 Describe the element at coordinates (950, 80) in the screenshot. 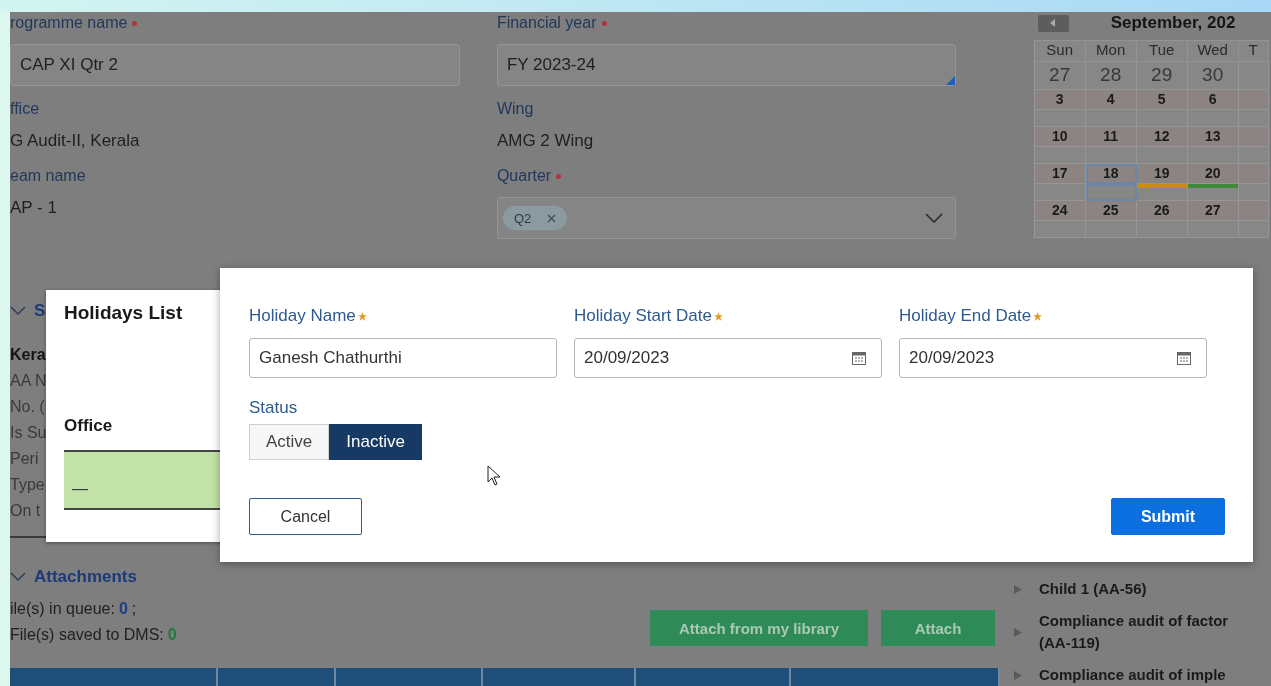

I see `resize-corner-icon` at that location.